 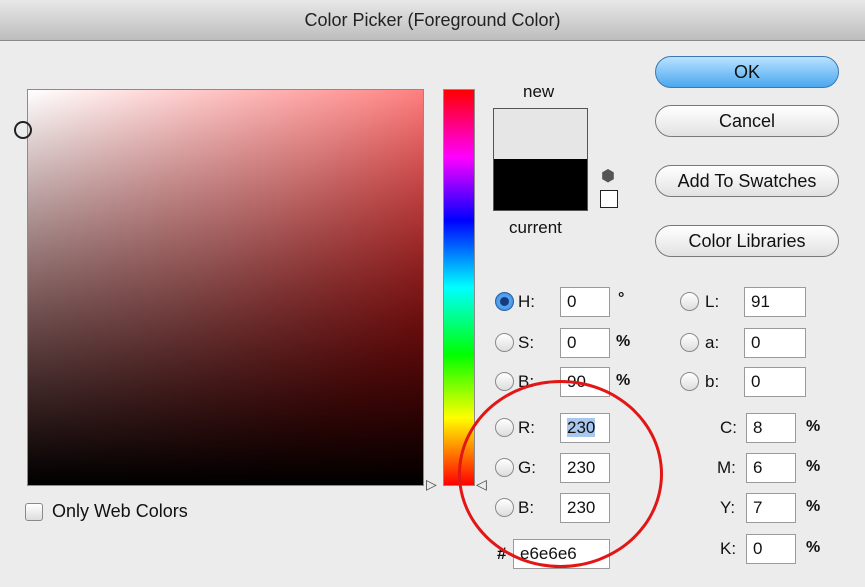 What do you see at coordinates (621, 298) in the screenshot?
I see `h-unit: °` at bounding box center [621, 298].